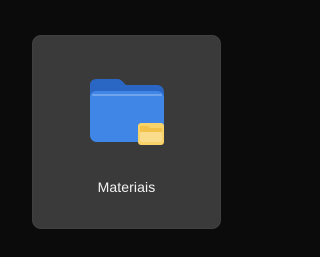  I want to click on folder-overlay-icon, so click(151, 134).